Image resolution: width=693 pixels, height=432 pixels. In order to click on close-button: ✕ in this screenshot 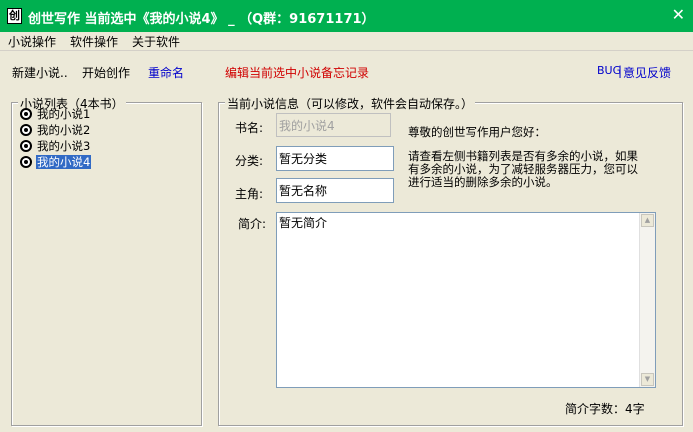, I will do `click(678, 15)`.